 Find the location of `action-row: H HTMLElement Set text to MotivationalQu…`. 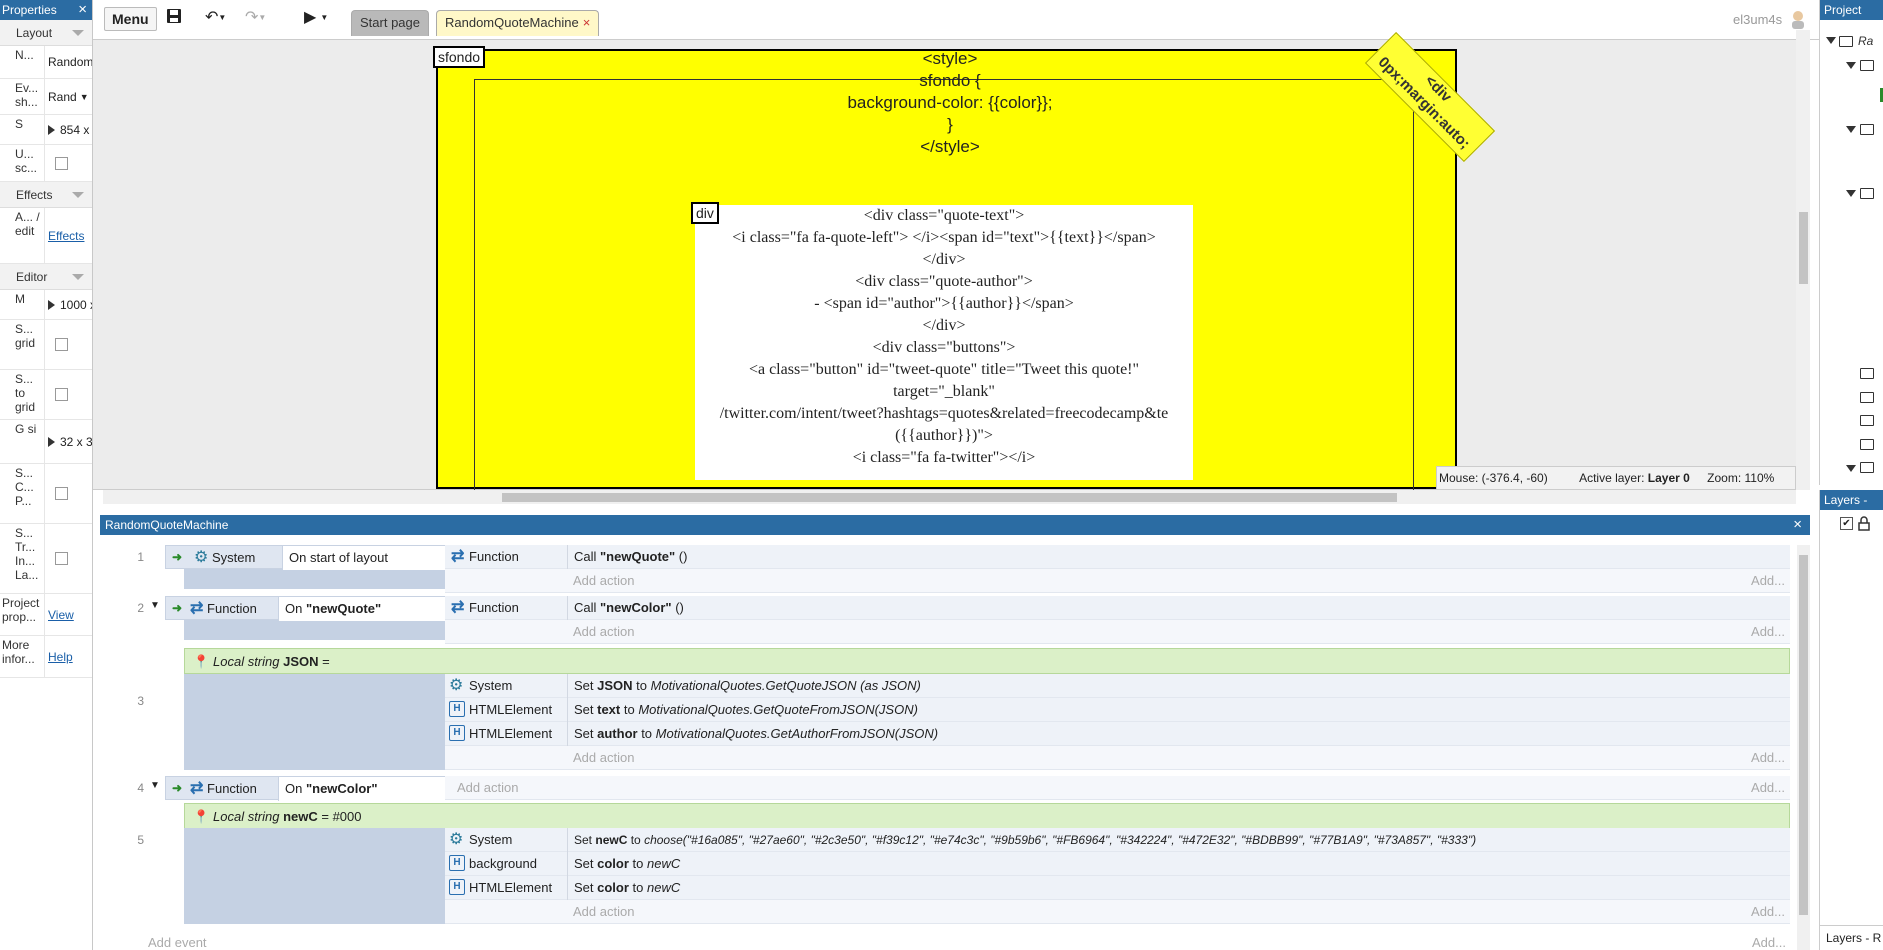

action-row: H HTMLElement Set text to MotivationalQu… is located at coordinates (1117, 710).